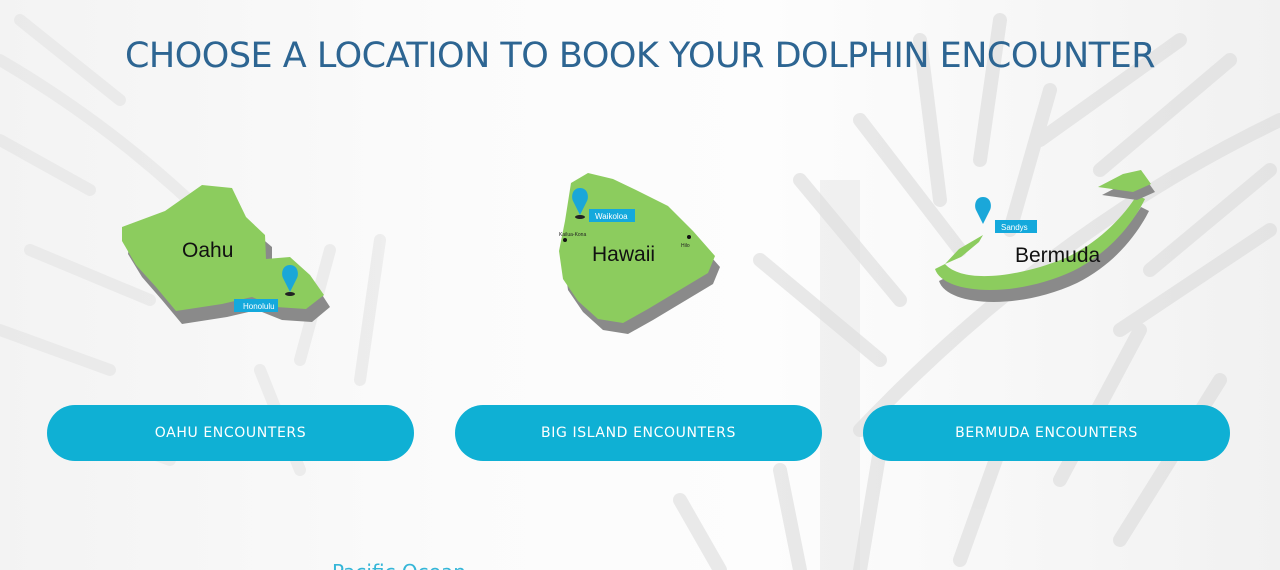  Describe the element at coordinates (964, 249) in the screenshot. I see `bermuda-west-arm` at that location.